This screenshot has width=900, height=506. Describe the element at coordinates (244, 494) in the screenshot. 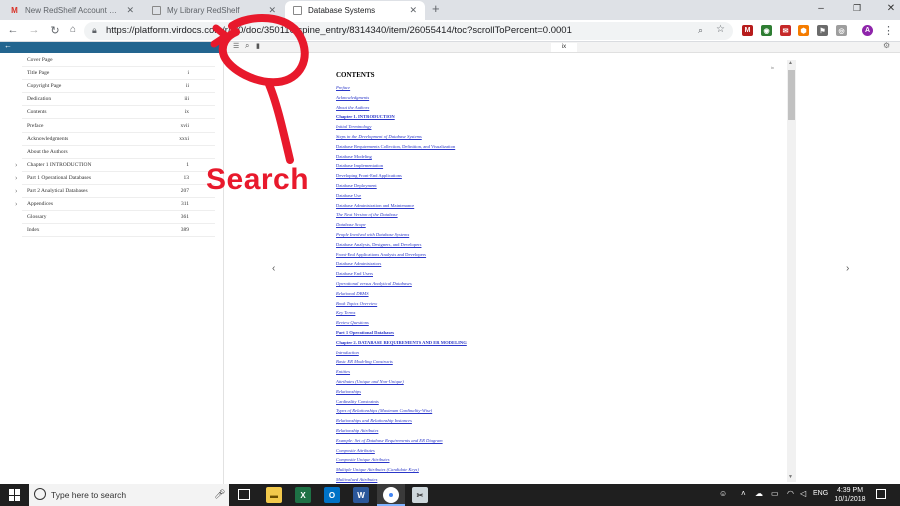

I see `task-view-icon` at that location.